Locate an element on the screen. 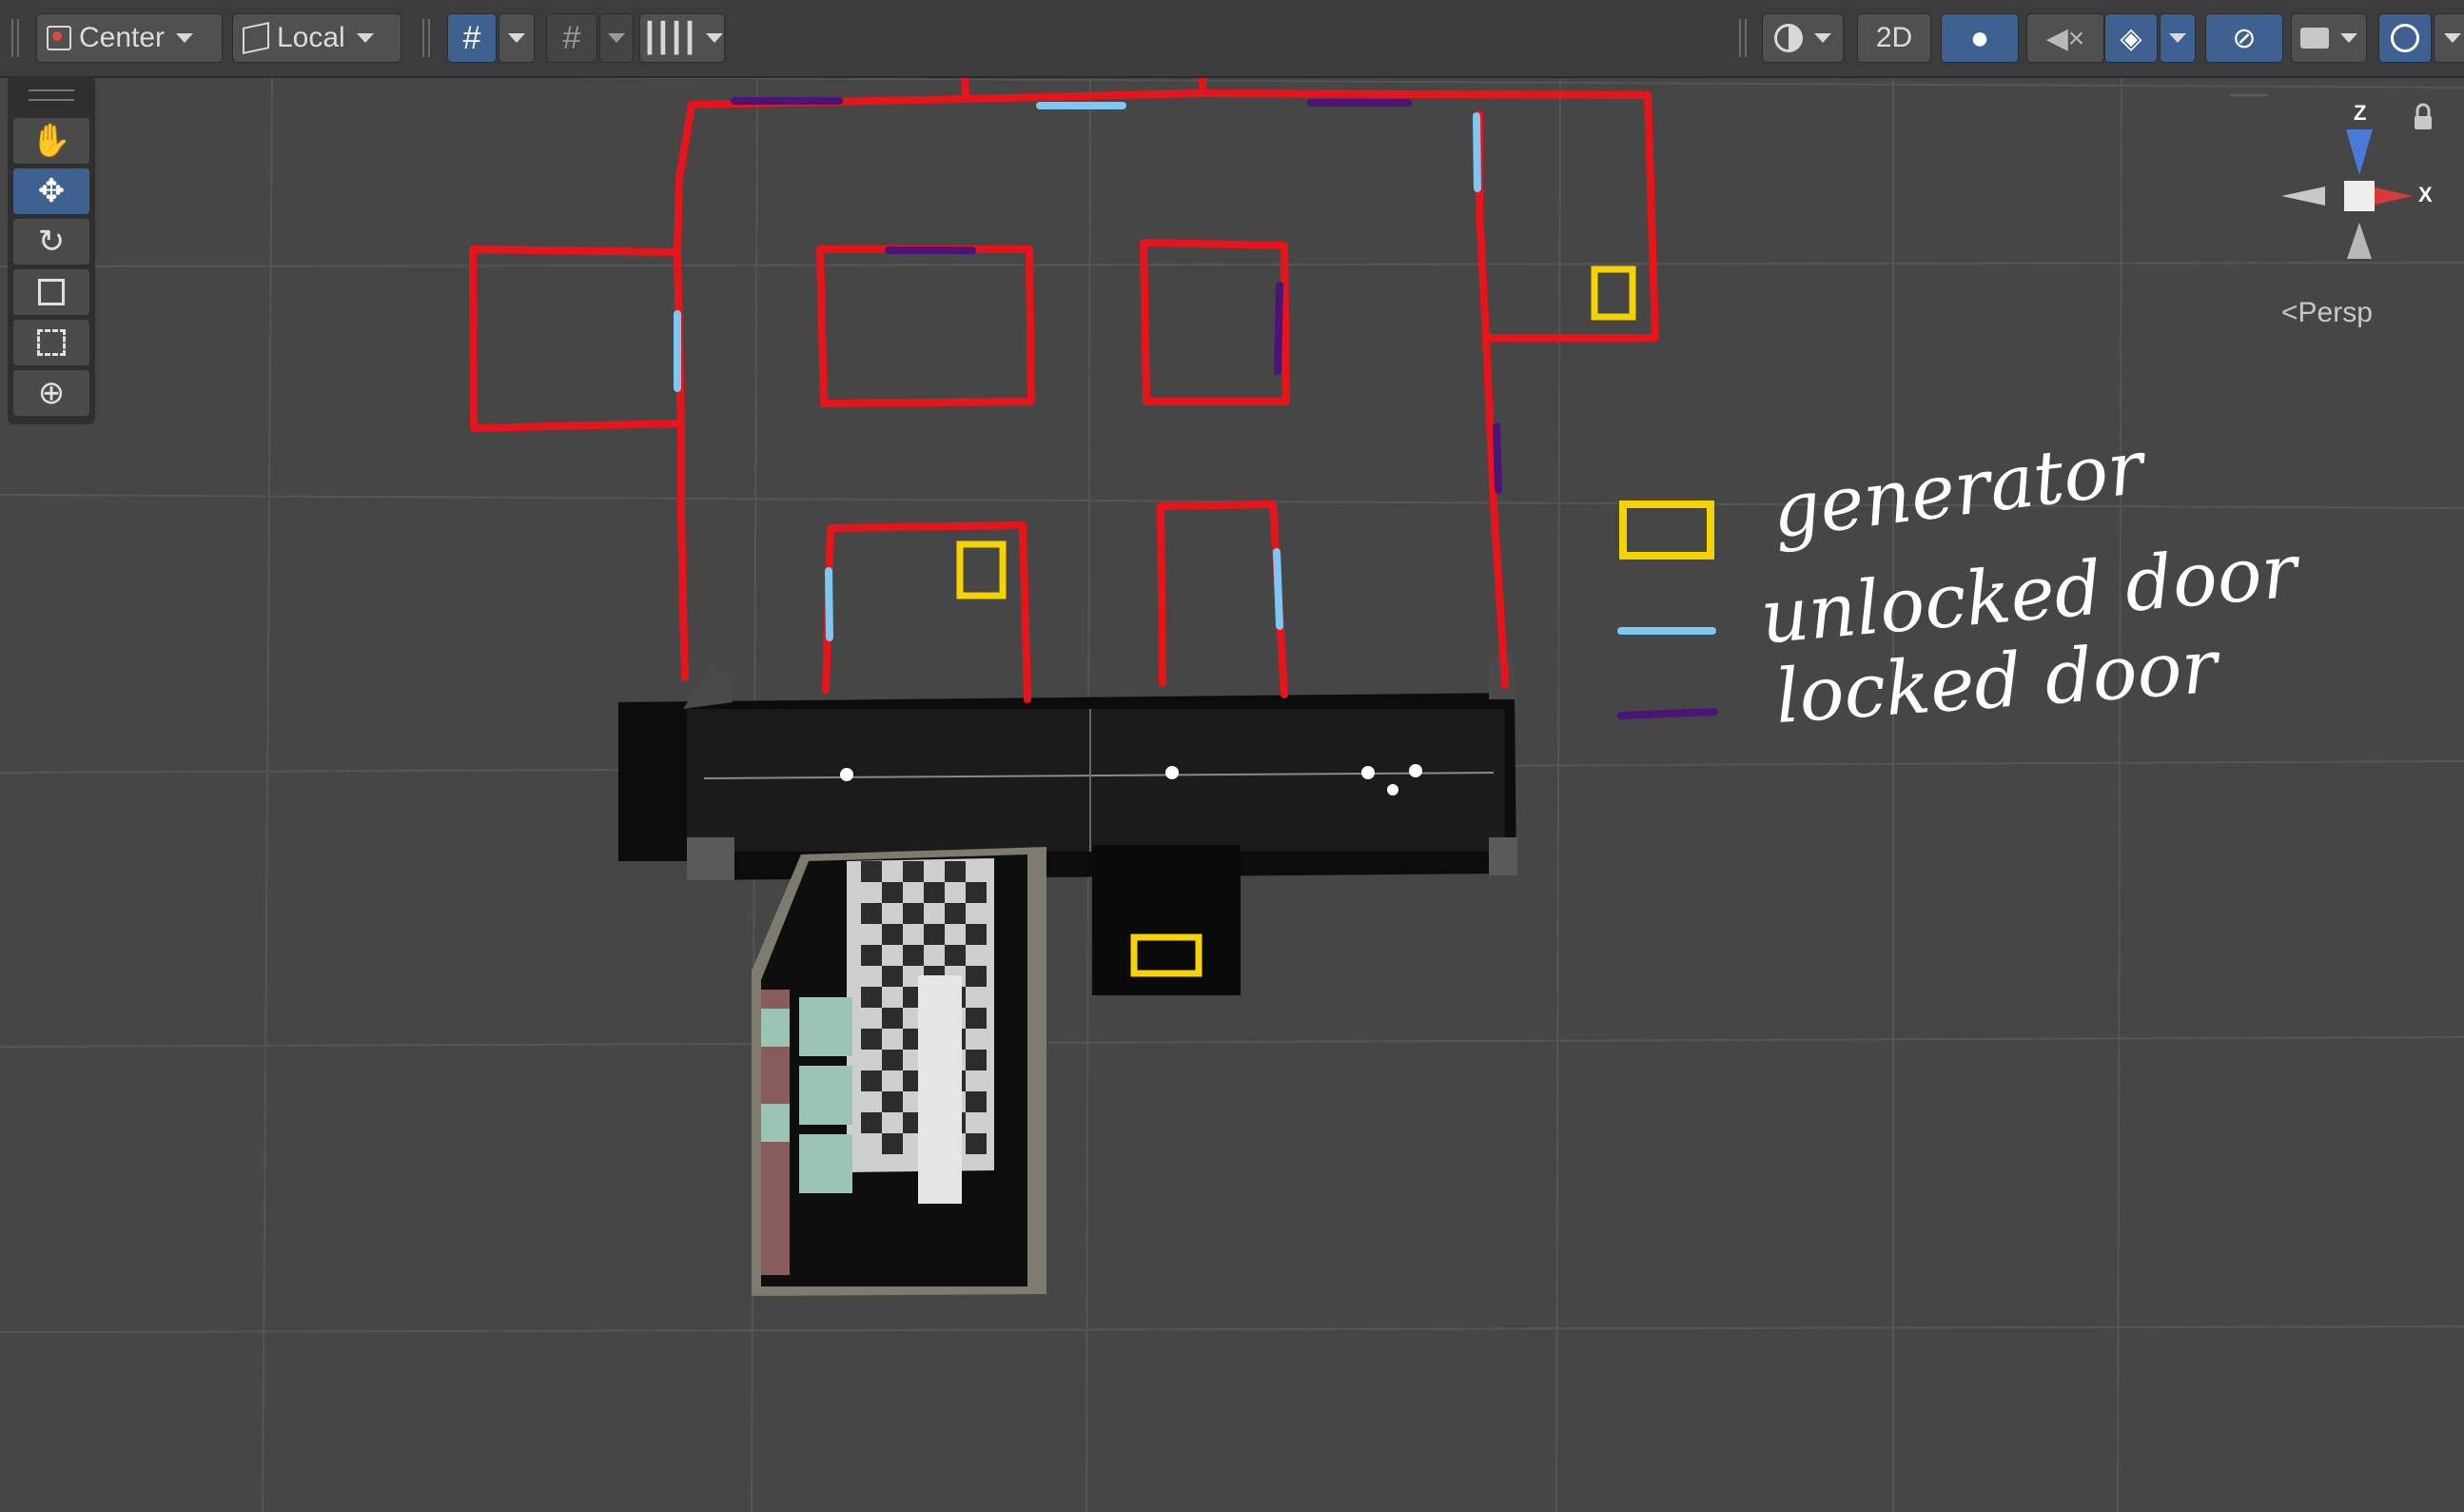 This screenshot has width=2464, height=1512. grid-snap-icon: # is located at coordinates (471, 37).